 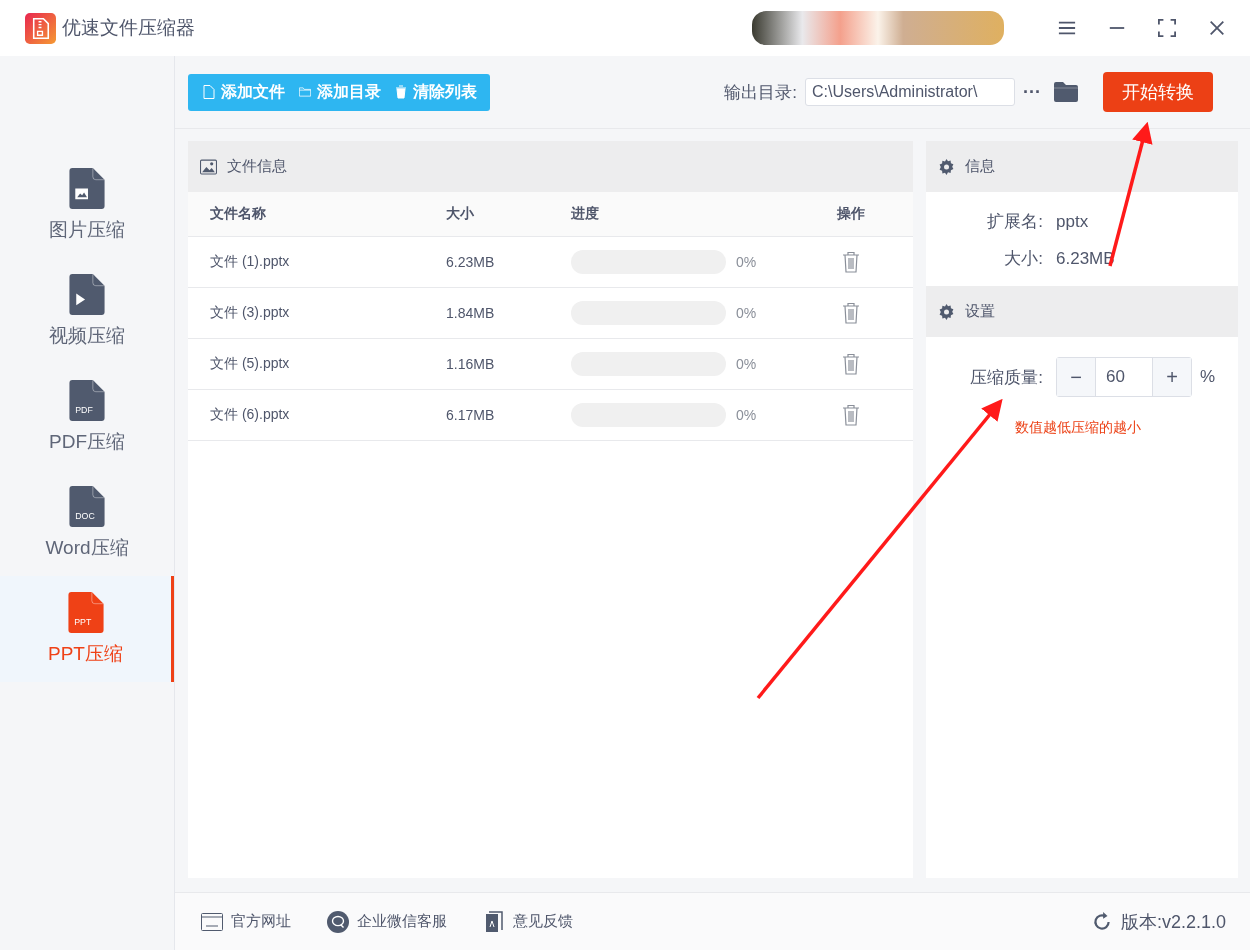 I want to click on document-icon, so click(x=494, y=921).